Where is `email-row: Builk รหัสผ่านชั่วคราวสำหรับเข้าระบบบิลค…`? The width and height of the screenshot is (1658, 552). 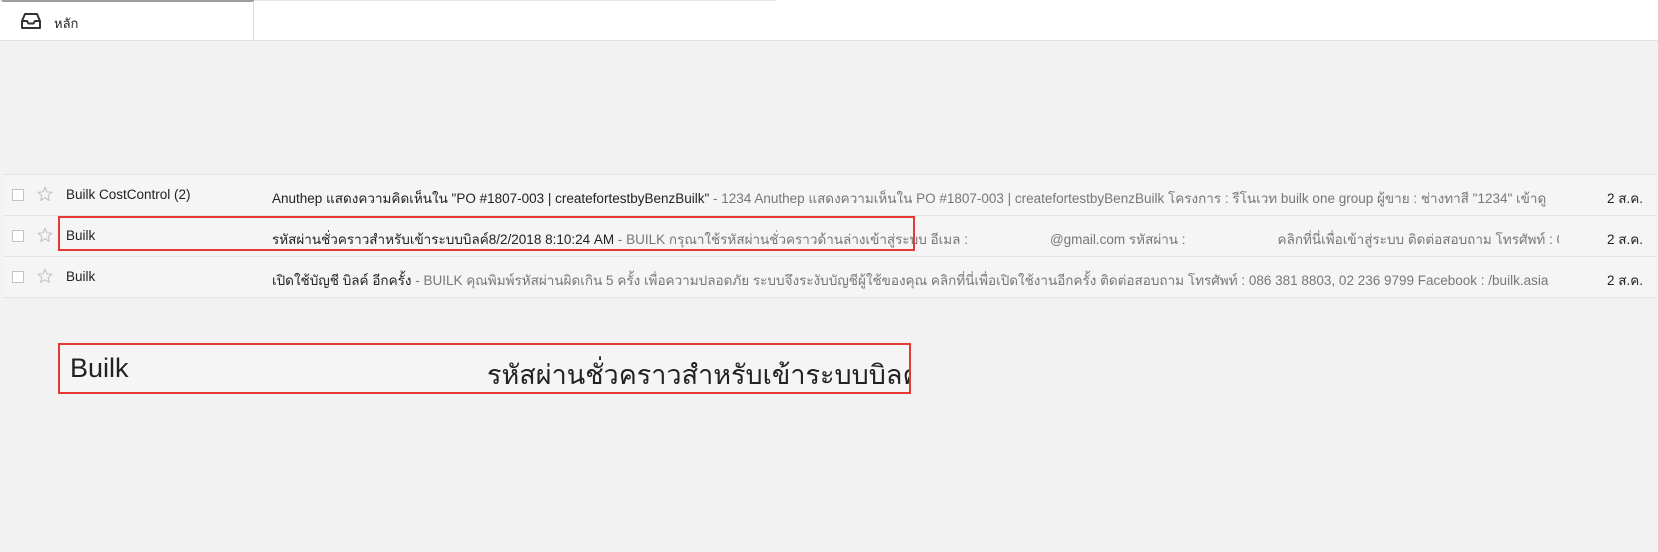
email-row: Builk รหัสผ่านชั่วคราวสำหรับเข้าระบบบิลค… is located at coordinates (829, 235).